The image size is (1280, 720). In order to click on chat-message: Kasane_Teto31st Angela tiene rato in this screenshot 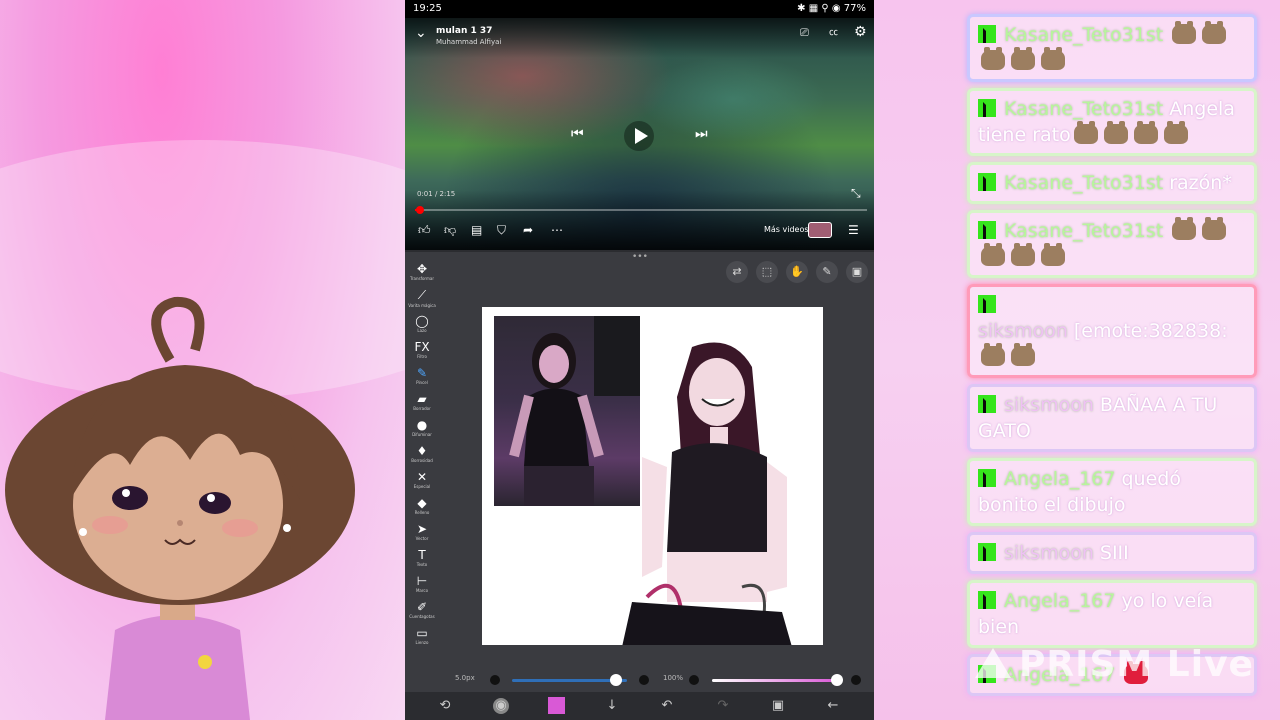, I will do `click(1112, 122)`.